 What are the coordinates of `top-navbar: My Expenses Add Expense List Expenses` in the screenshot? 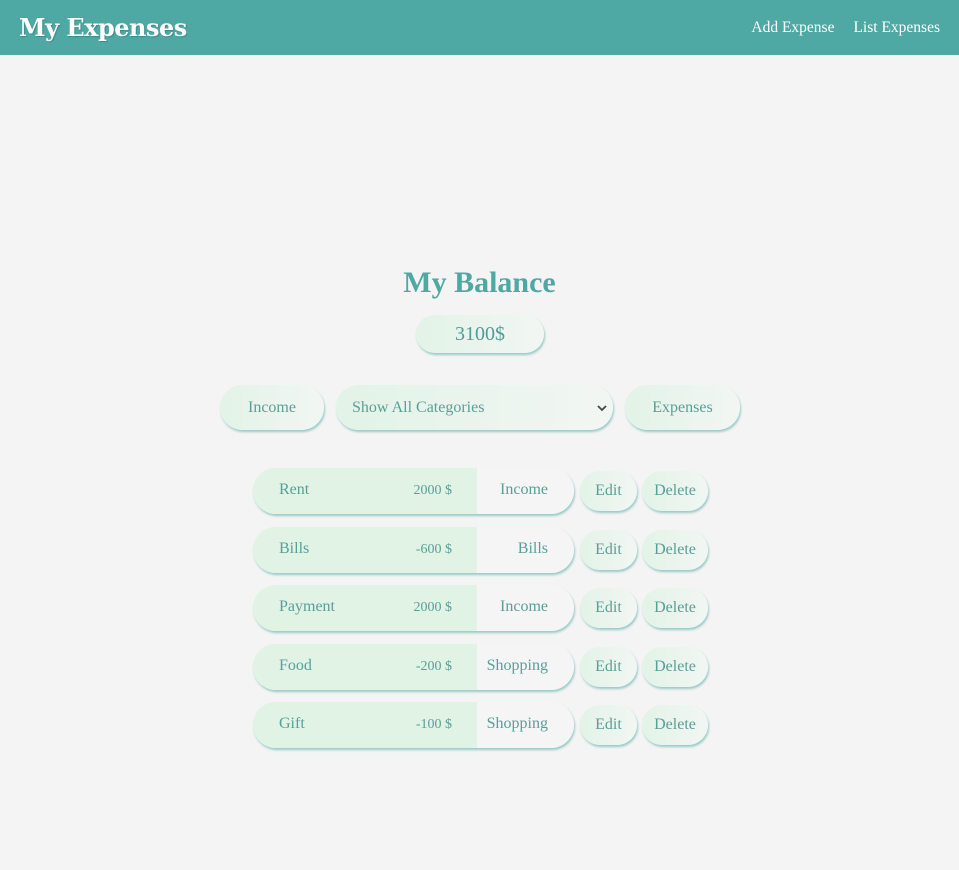 It's located at (479, 27).